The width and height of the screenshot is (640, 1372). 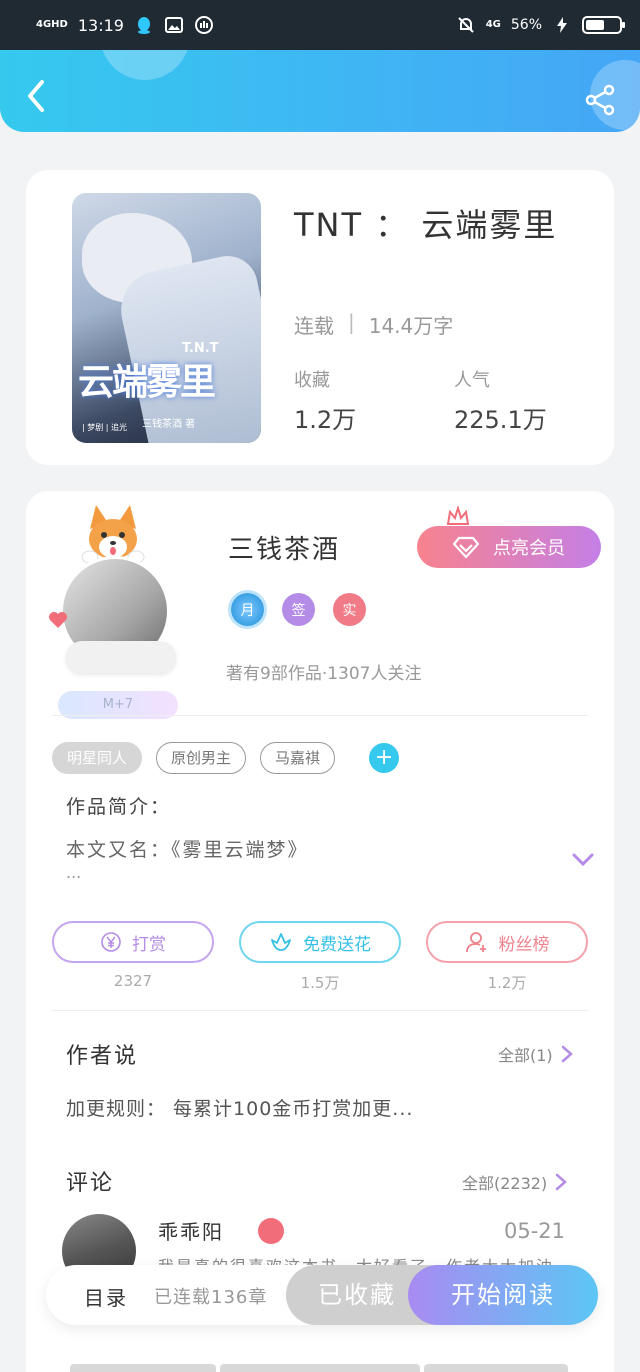 I want to click on toc-button: 目录, so click(x=106, y=1296).